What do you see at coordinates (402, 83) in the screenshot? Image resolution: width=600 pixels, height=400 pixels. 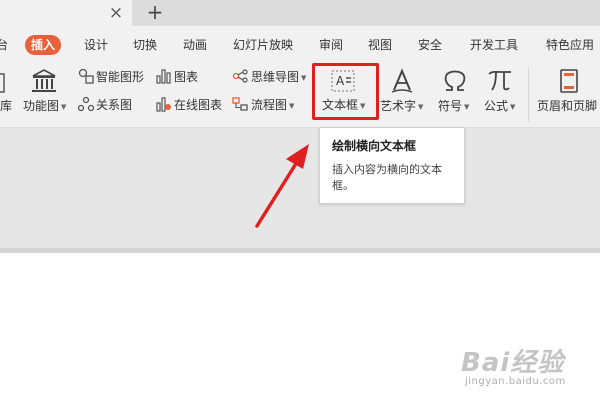 I see `wordart-icon` at bounding box center [402, 83].